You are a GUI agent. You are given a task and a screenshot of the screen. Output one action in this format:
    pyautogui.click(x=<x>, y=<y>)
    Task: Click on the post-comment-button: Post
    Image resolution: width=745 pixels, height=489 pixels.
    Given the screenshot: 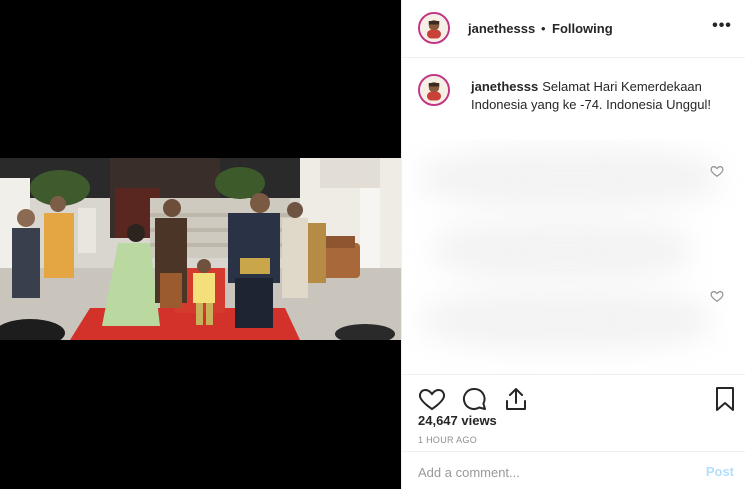 What is the action you would take?
    pyautogui.click(x=720, y=471)
    